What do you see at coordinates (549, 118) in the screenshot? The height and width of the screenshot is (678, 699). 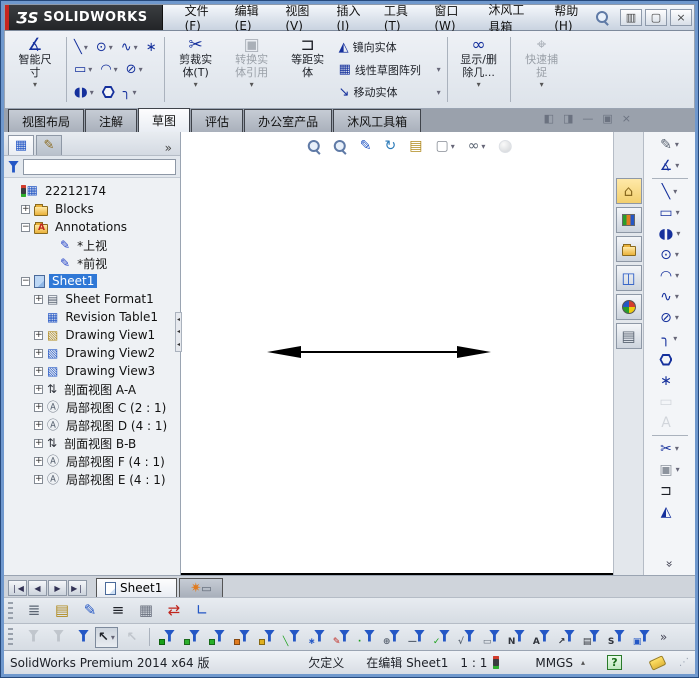 I see `collapse-pane-left-button: ◧` at bounding box center [549, 118].